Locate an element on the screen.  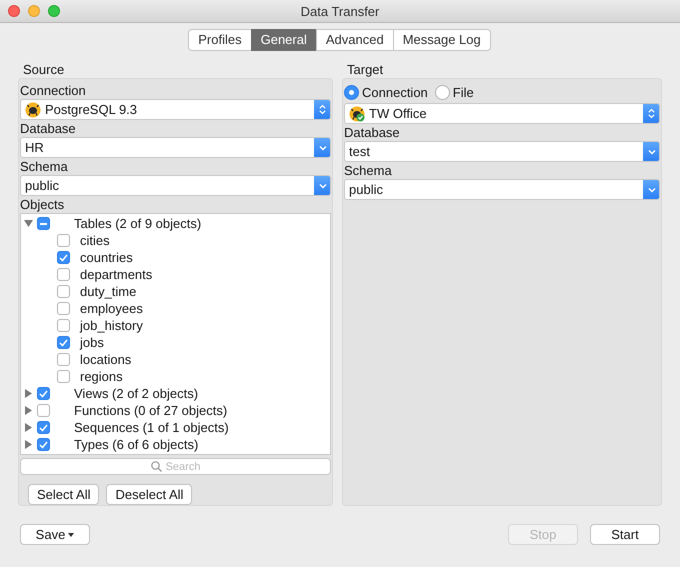
tree-item: Functions (0 of 27 objects) is located at coordinates (151, 410).